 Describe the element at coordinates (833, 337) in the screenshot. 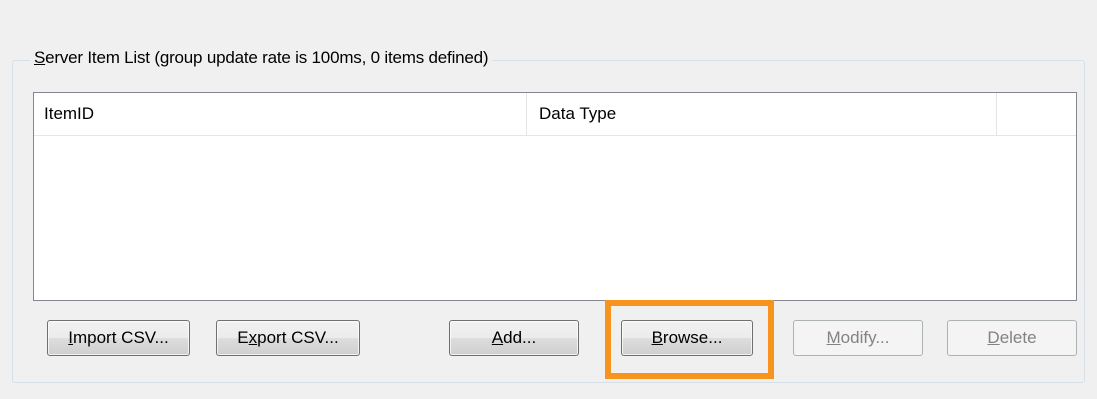

I see `modify-mnemonic: M` at that location.